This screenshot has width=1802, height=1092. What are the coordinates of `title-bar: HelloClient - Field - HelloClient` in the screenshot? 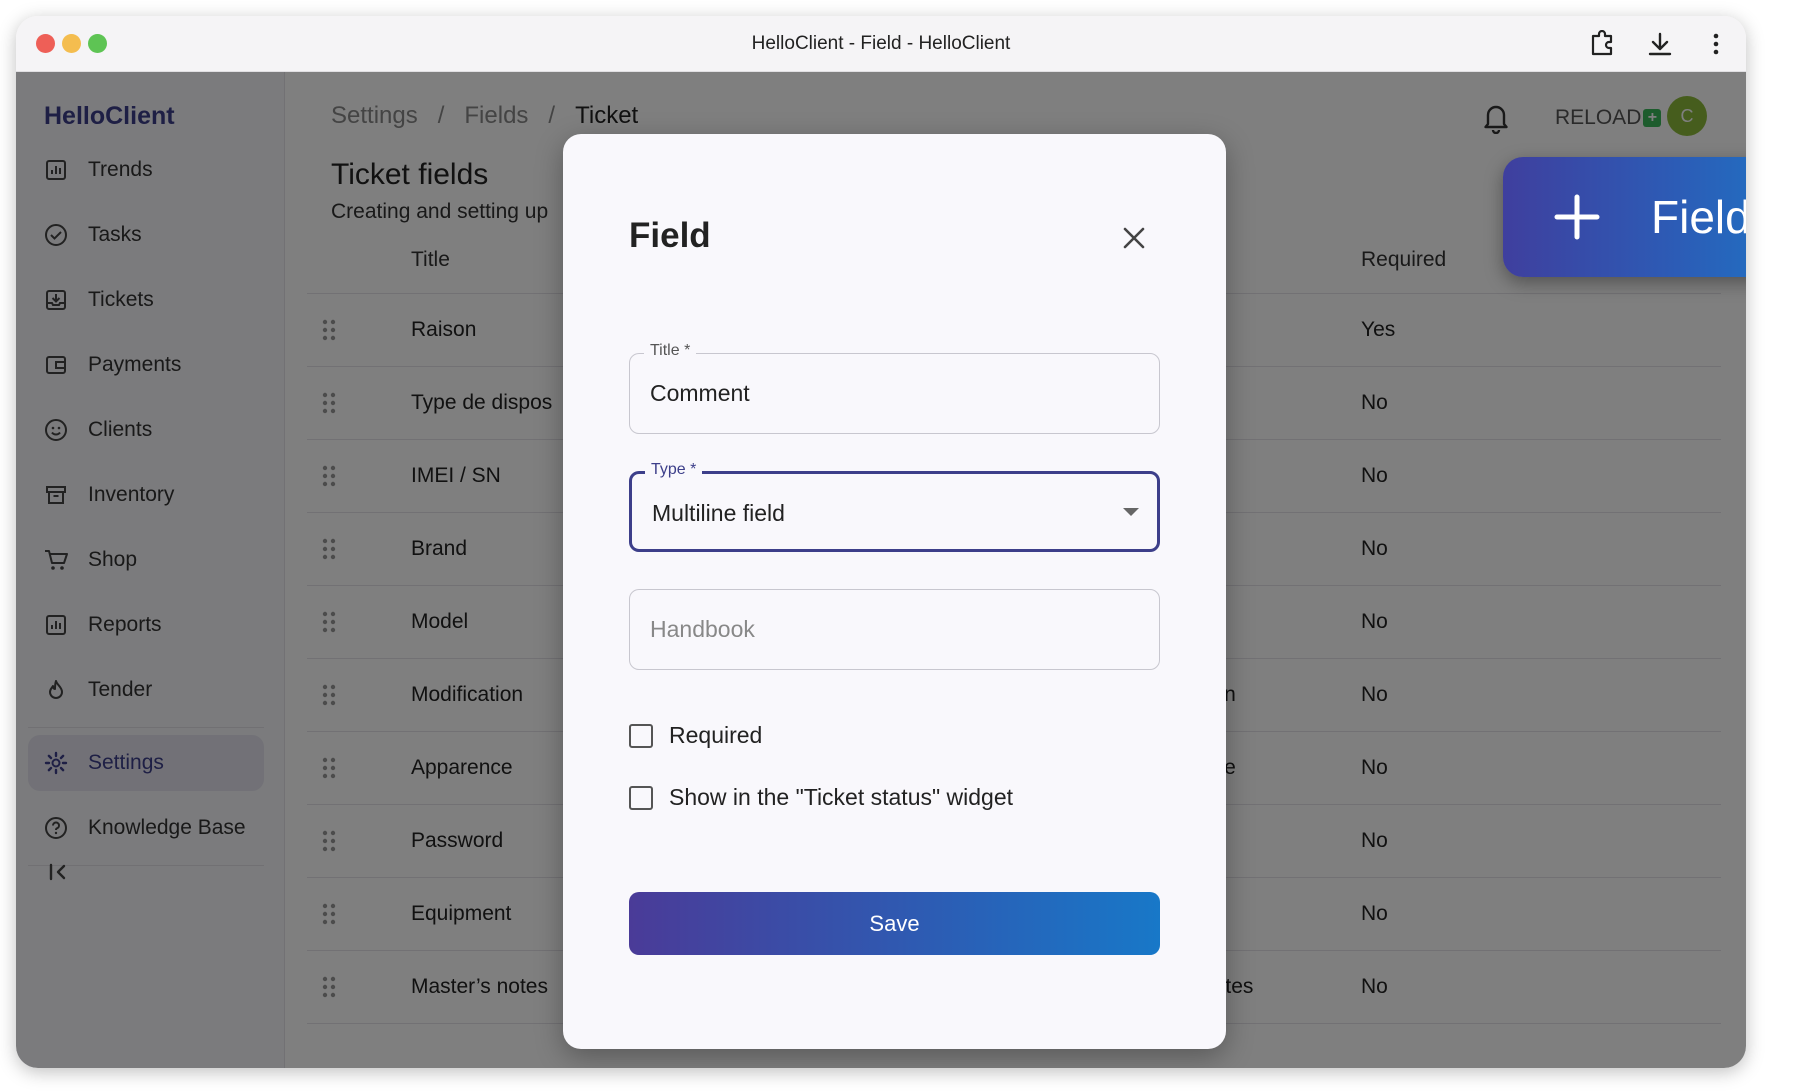 It's located at (881, 44).